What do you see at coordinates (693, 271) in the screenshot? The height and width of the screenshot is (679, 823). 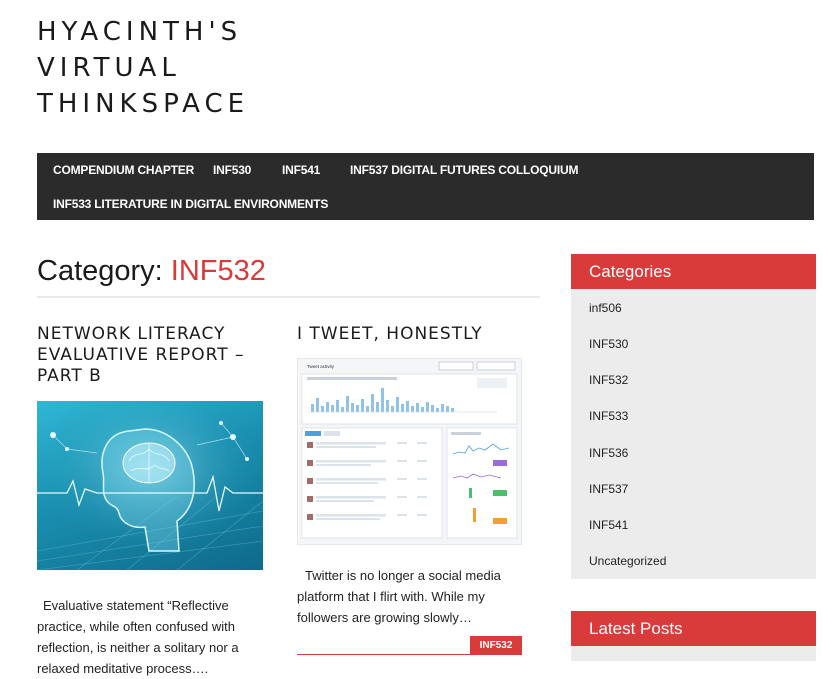 I see `categories-widget-title: Categories` at bounding box center [693, 271].